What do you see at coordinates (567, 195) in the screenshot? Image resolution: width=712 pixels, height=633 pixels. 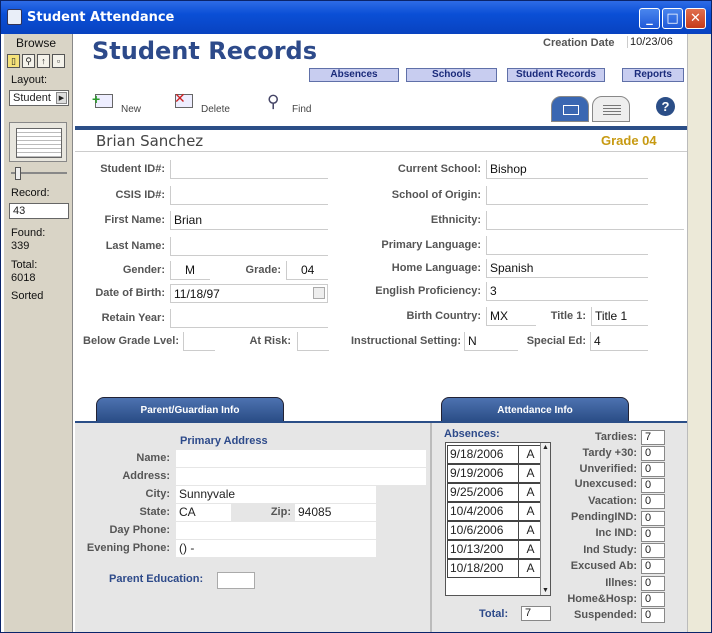 I see `school-of-origin-field` at bounding box center [567, 195].